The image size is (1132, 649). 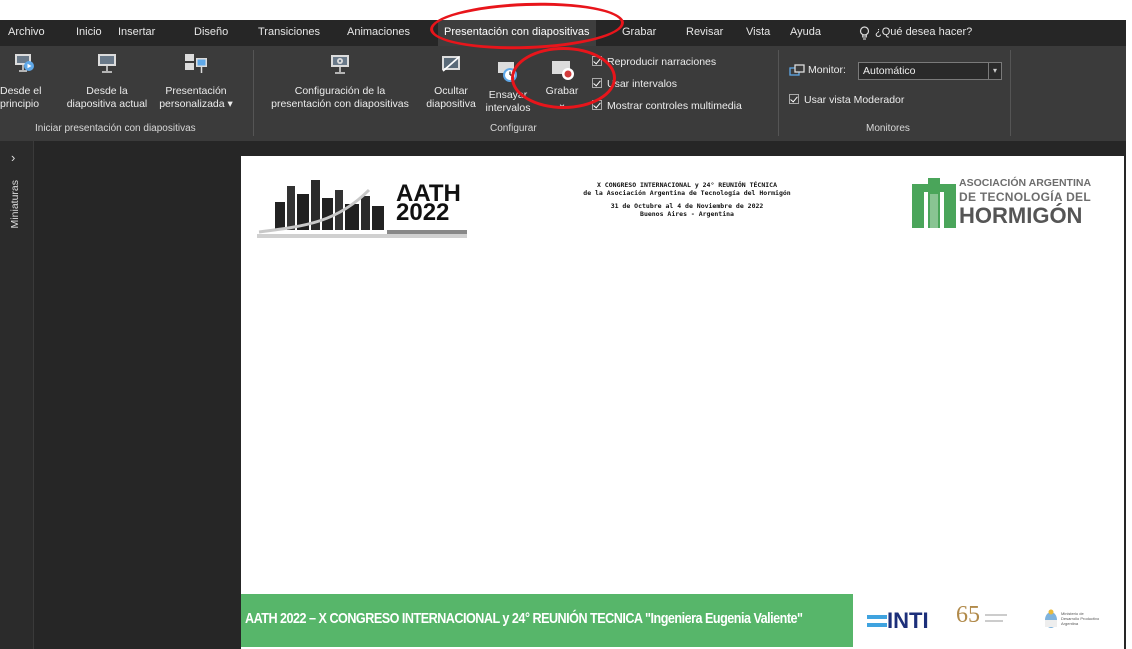 What do you see at coordinates (107, 63) in the screenshot?
I see `slideshow-current-icon` at bounding box center [107, 63].